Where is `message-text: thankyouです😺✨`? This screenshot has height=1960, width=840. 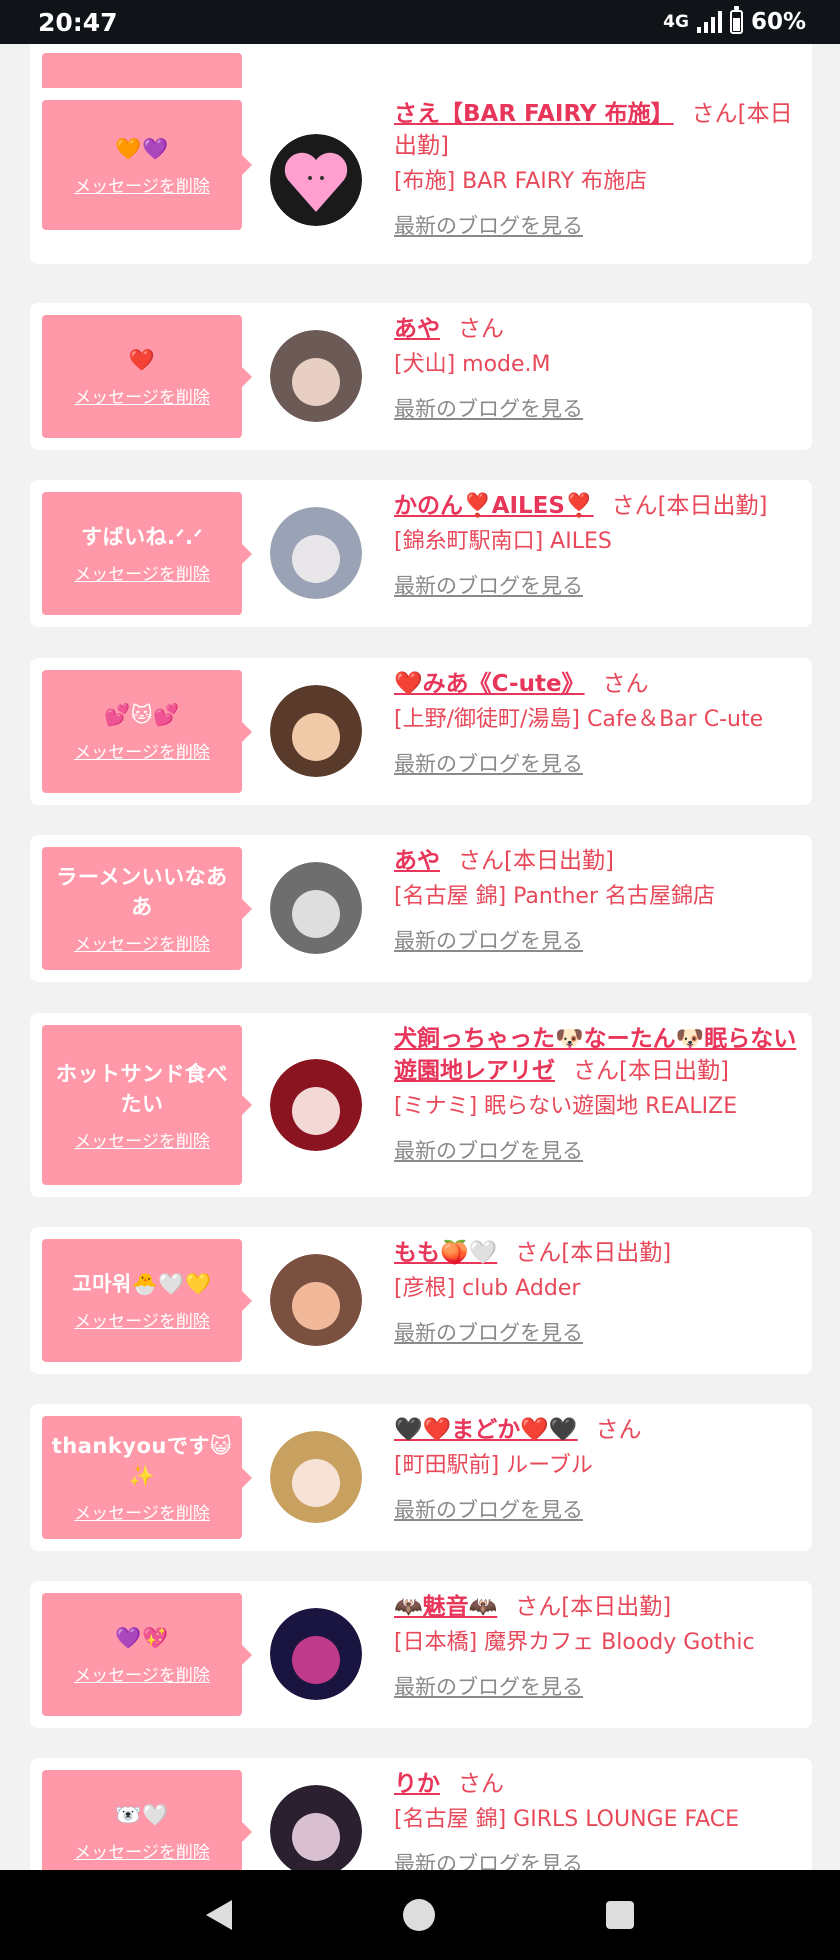 message-text: thankyouです😺✨ is located at coordinates (142, 1461).